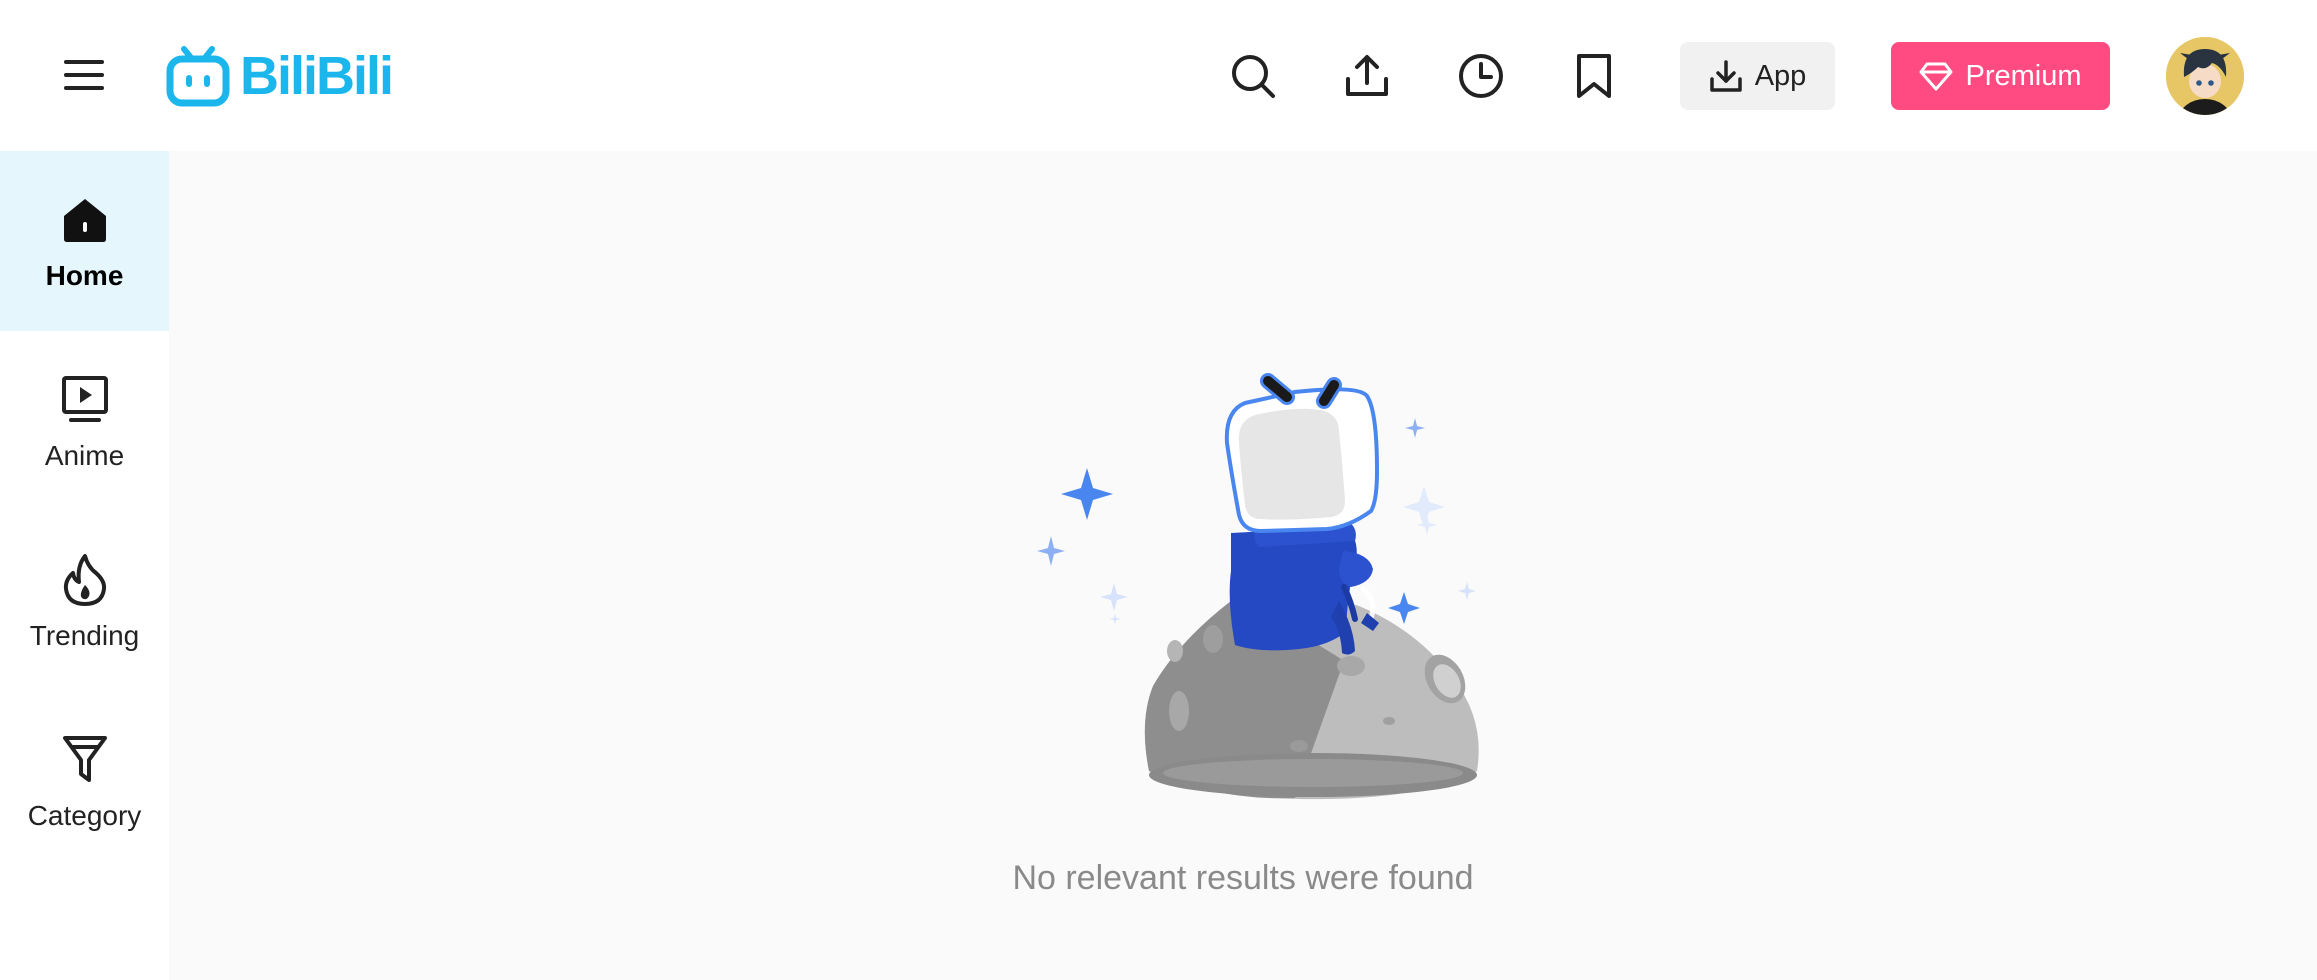 This screenshot has width=2317, height=980. What do you see at coordinates (1725, 76) in the screenshot?
I see `download-icon` at bounding box center [1725, 76].